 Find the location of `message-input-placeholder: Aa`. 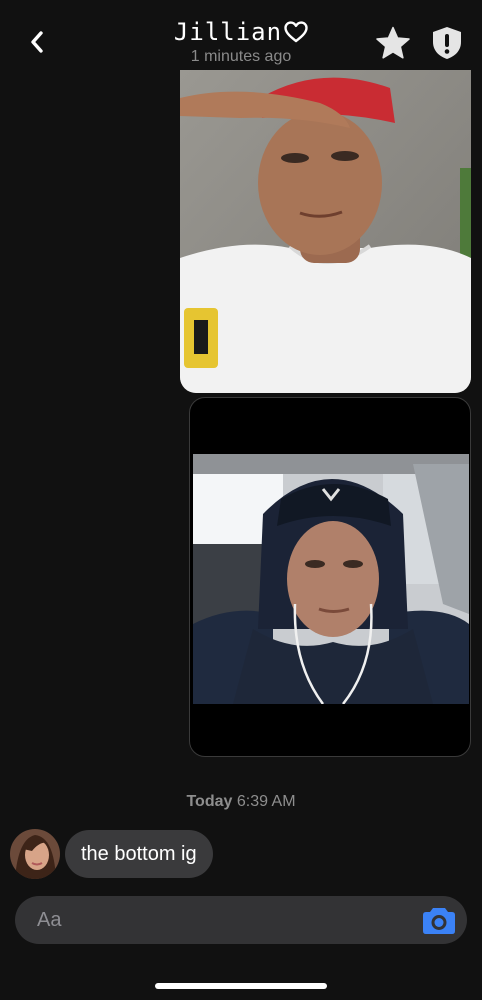

message-input-placeholder: Aa is located at coordinates (49, 920).